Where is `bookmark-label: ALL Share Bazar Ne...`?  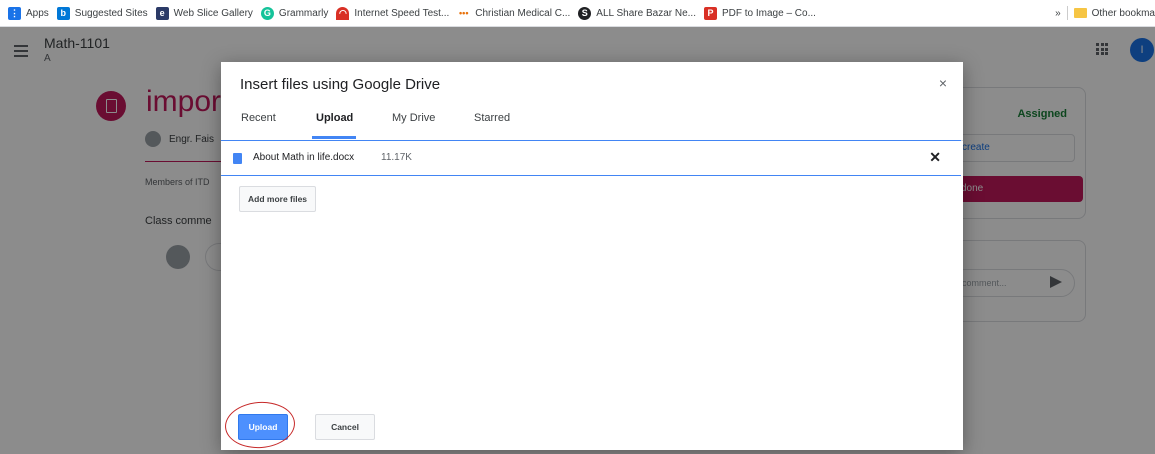
bookmark-label: ALL Share Bazar Ne... is located at coordinates (646, 13).